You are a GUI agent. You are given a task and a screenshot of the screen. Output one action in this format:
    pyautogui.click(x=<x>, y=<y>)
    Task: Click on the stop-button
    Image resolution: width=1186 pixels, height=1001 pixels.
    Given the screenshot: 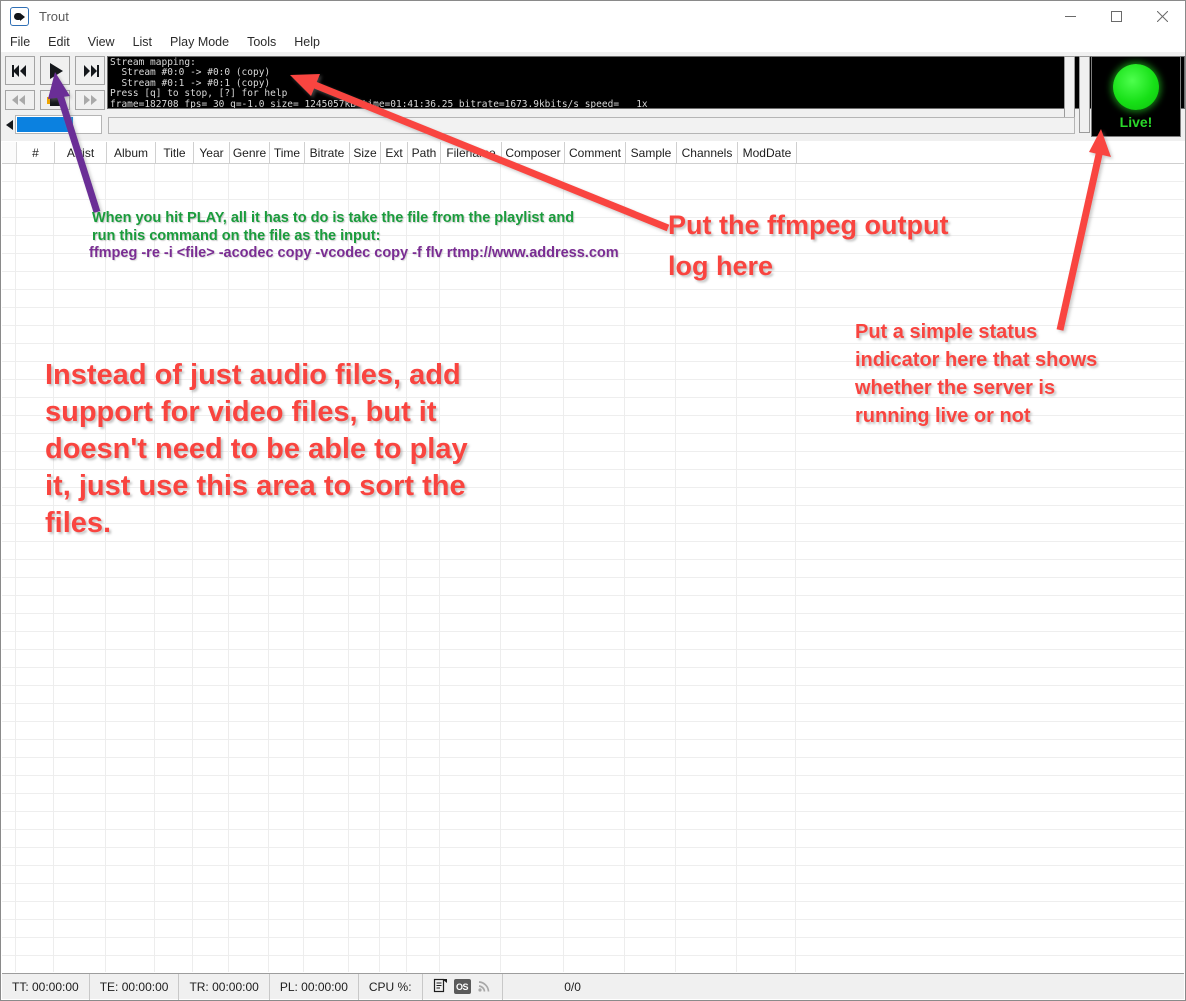 What is the action you would take?
    pyautogui.click(x=55, y=100)
    